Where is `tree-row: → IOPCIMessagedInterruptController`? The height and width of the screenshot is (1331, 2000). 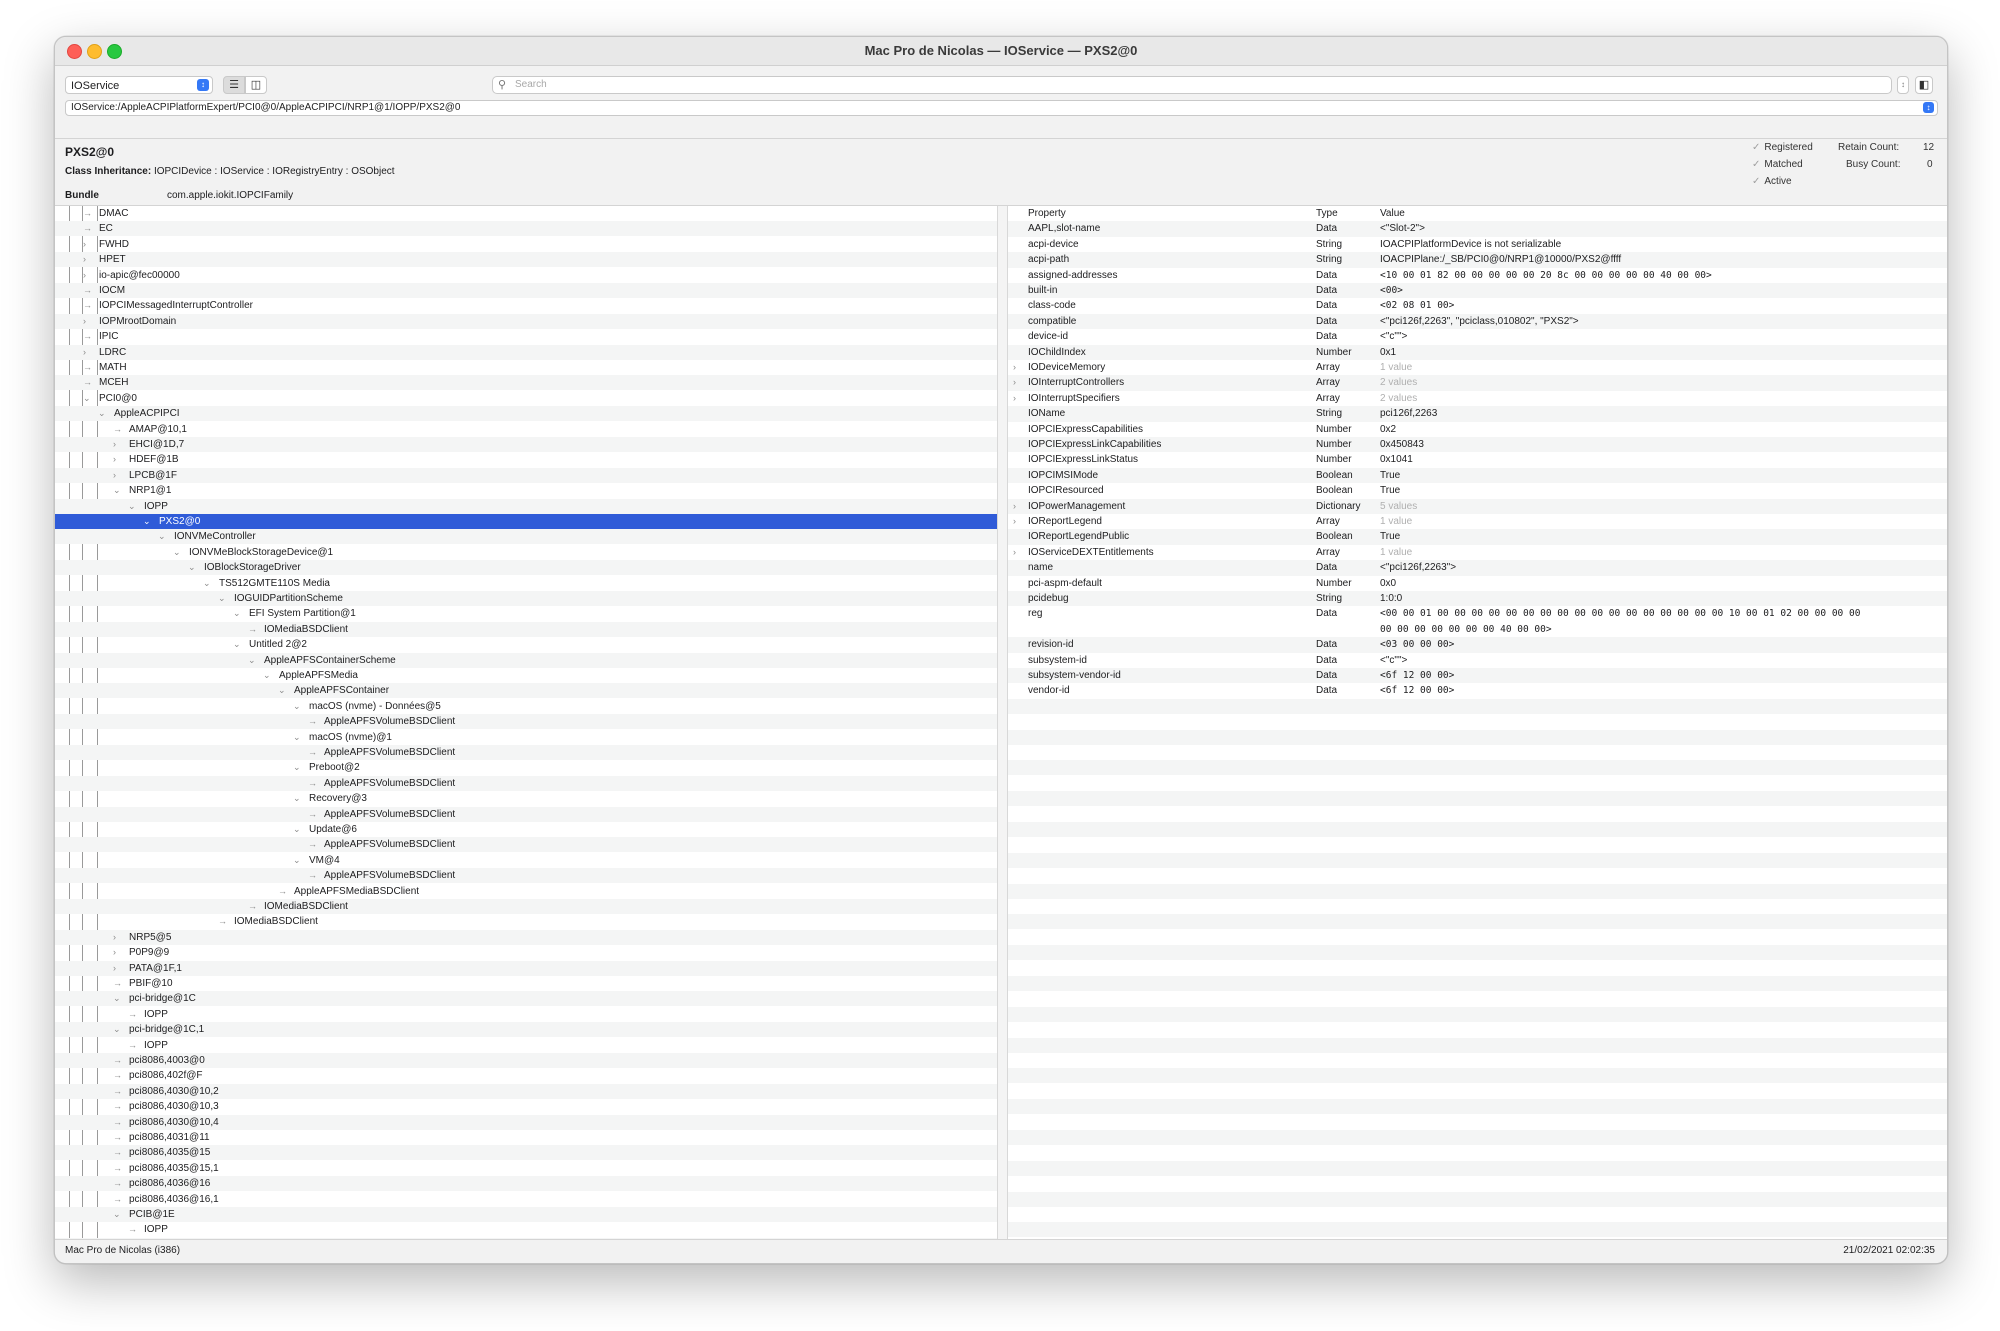 tree-row: → IOPCIMessagedInterruptController is located at coordinates (526, 305).